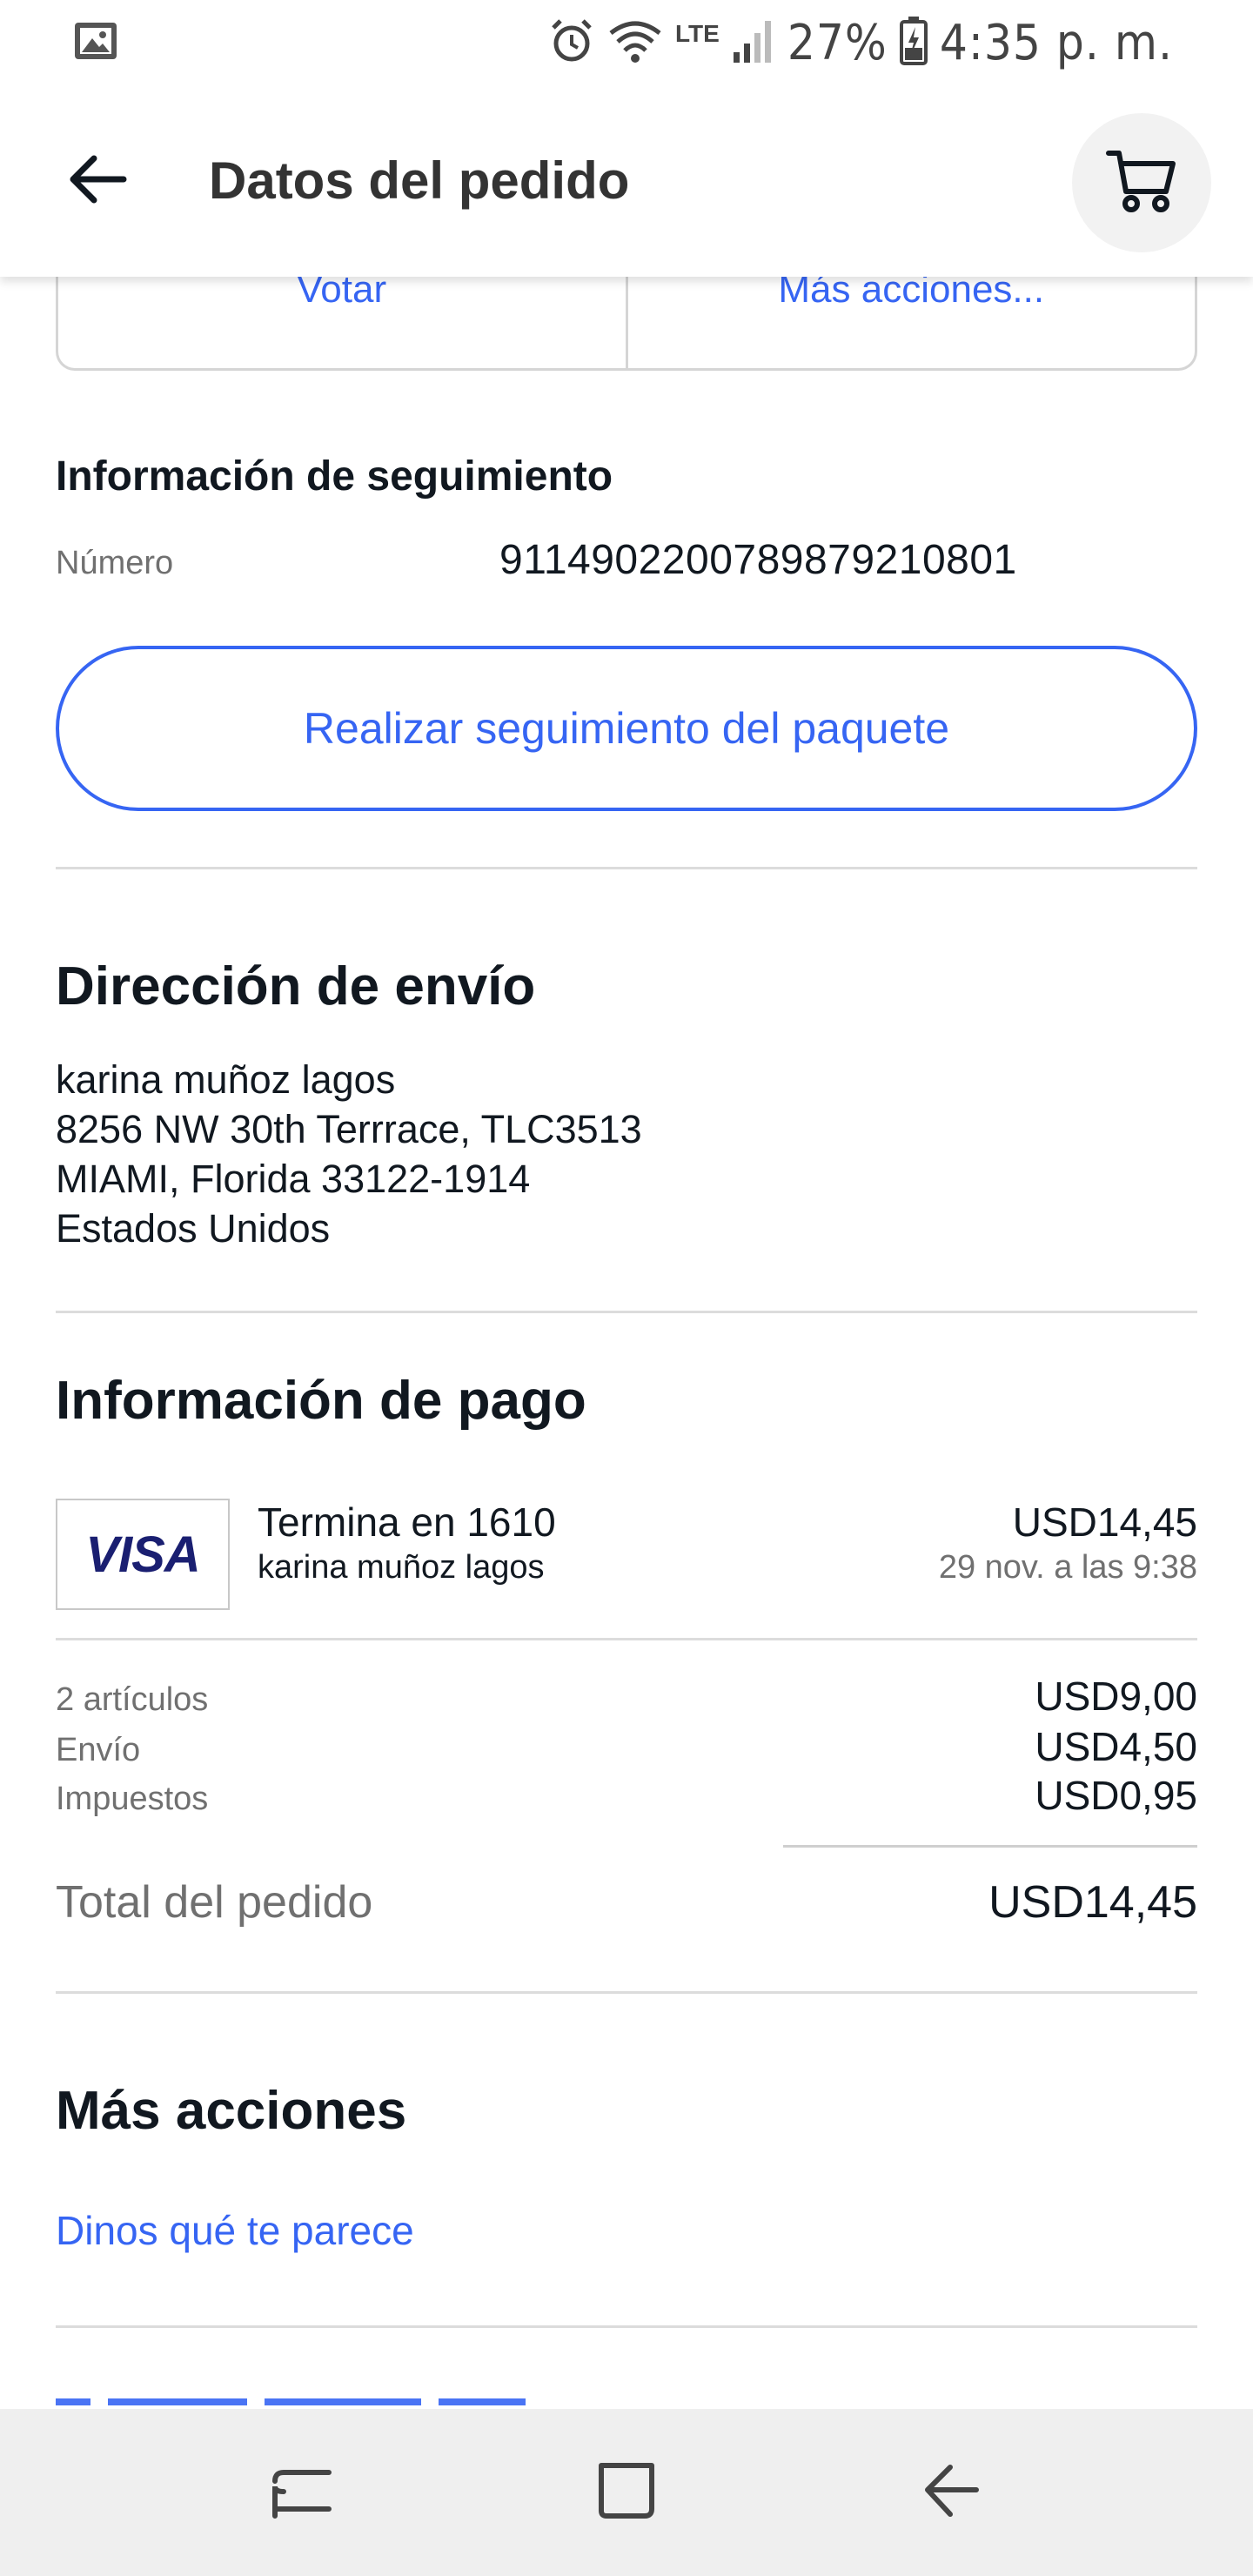 The width and height of the screenshot is (1253, 2576). I want to click on tracking-title: Información de seguimiento, so click(334, 476).